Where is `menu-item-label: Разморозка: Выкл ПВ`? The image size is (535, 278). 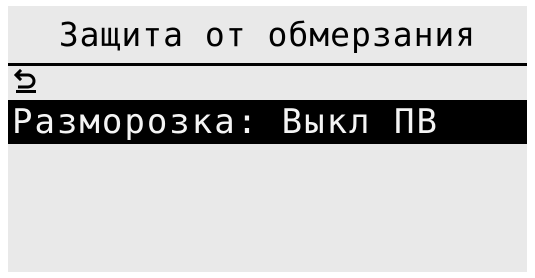
menu-item-label: Разморозка: Выкл ПВ is located at coordinates (225, 122).